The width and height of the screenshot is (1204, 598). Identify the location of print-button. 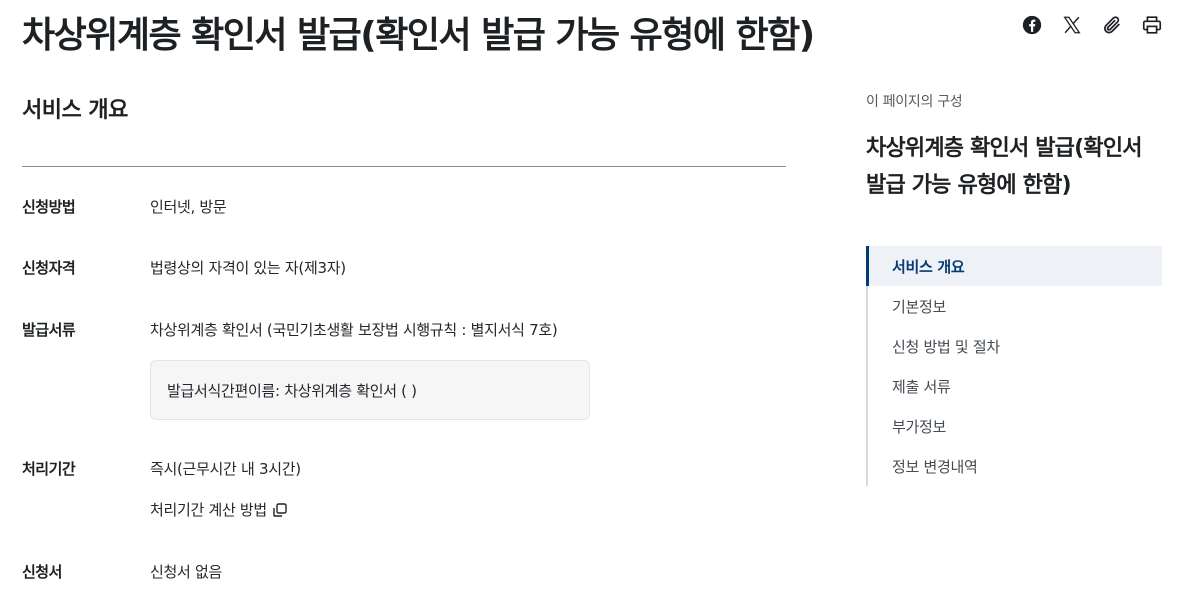
(1152, 25).